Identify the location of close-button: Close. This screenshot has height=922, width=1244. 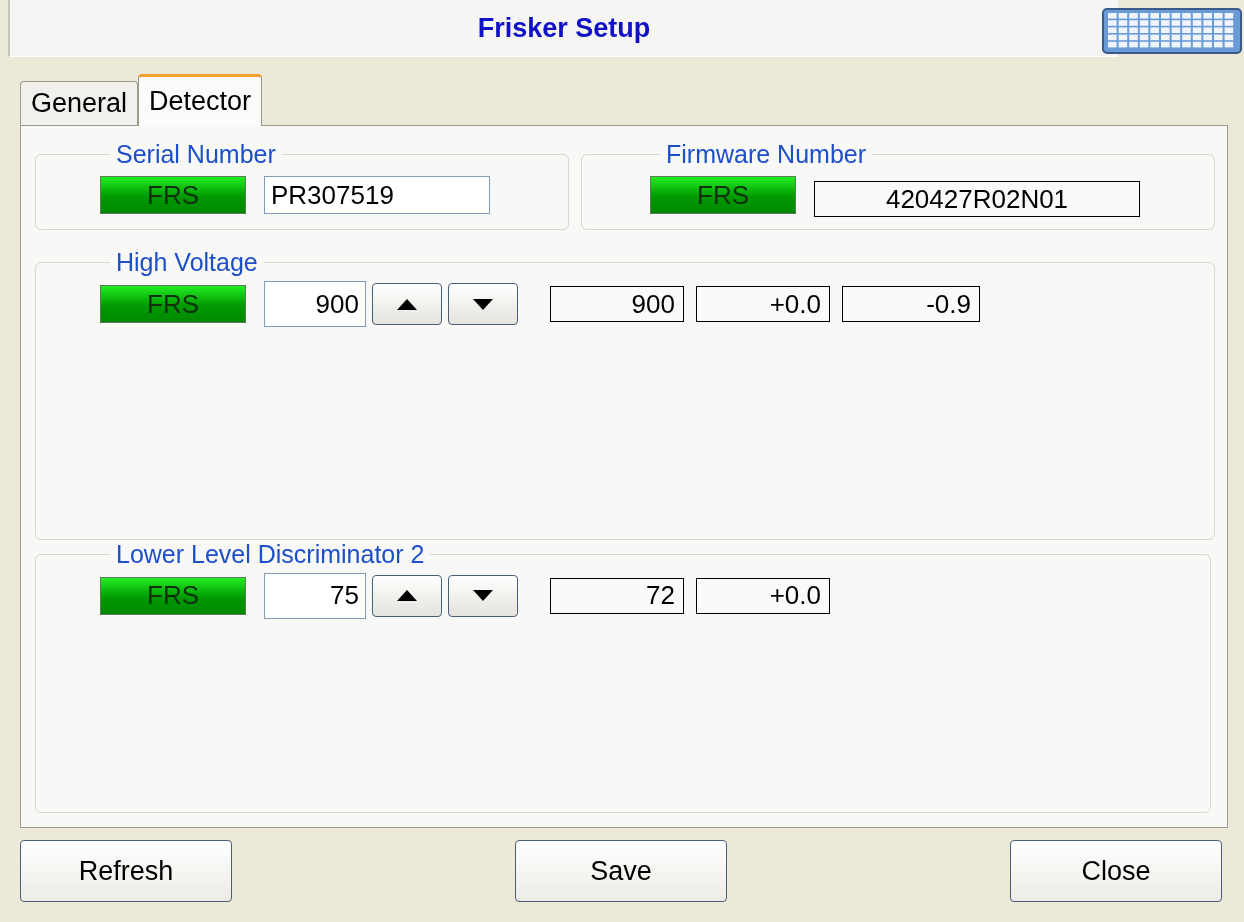
(1116, 871).